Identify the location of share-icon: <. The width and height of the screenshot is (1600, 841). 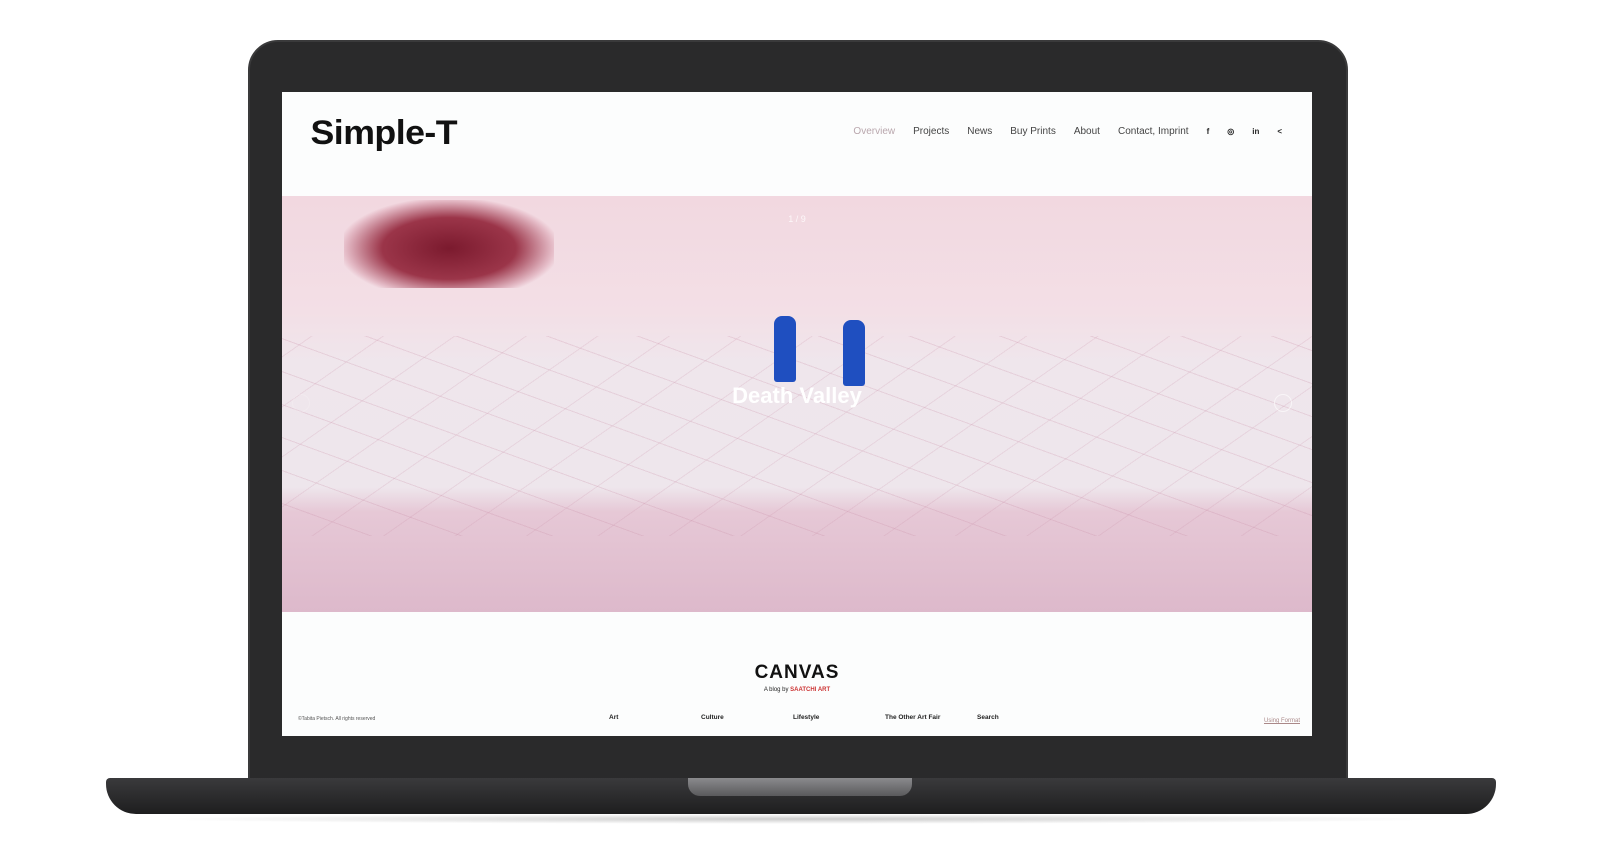
(1279, 131).